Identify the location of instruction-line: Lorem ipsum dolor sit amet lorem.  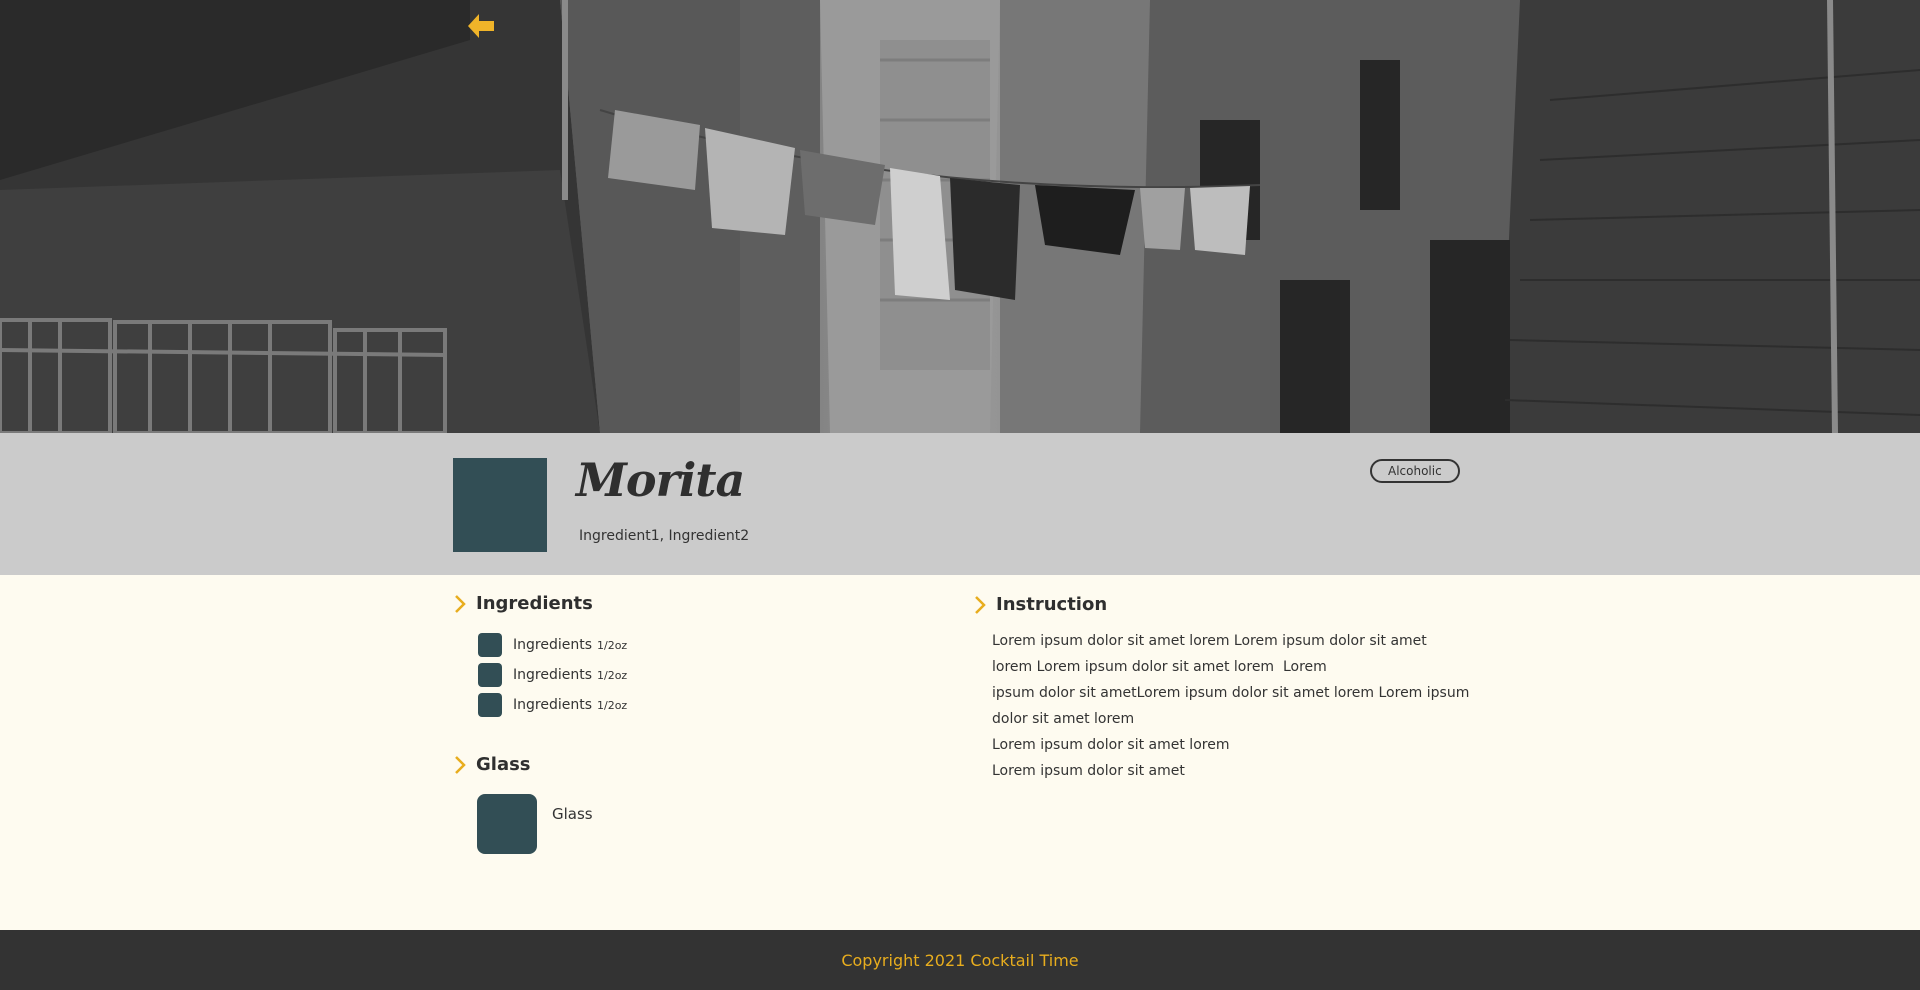
(1111, 745).